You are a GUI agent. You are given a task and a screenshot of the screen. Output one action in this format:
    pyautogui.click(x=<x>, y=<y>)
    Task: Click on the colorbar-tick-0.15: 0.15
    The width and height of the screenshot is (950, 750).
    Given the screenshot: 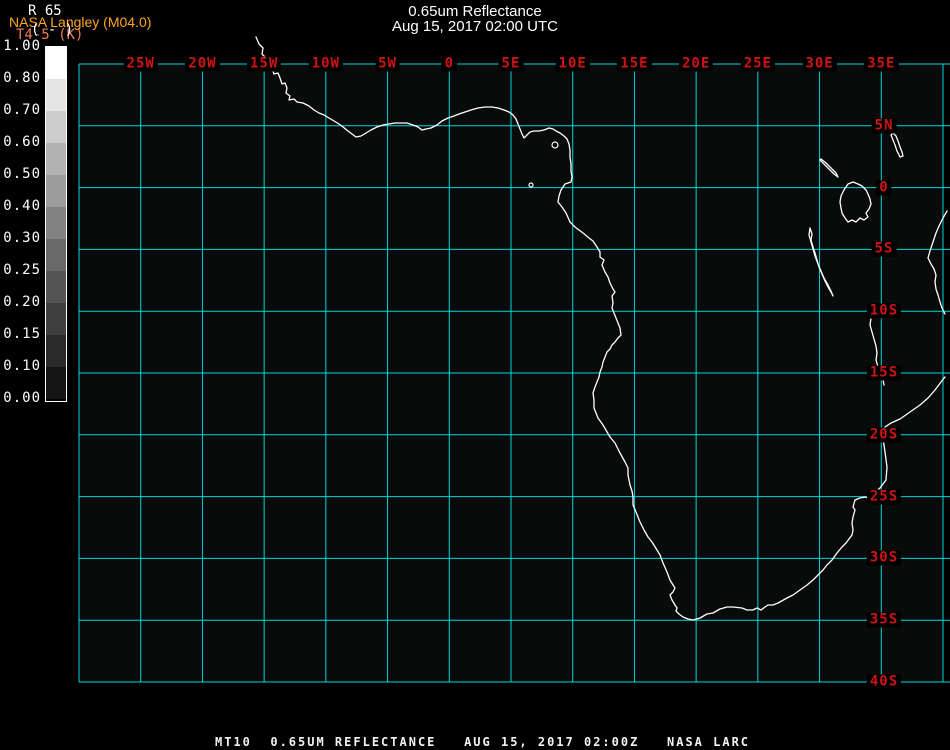 What is the action you would take?
    pyautogui.click(x=22, y=334)
    